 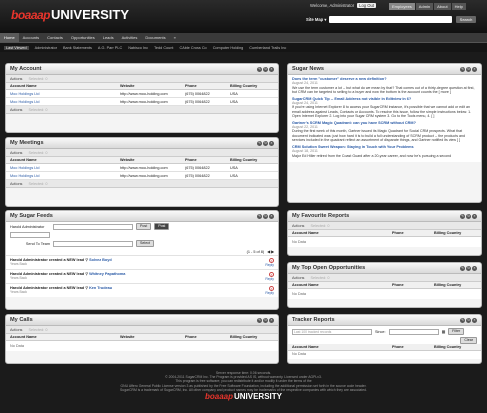 What do you see at coordinates (70, 14) in the screenshot?
I see `brand-logo: boaaap UNIVERSITY` at bounding box center [70, 14].